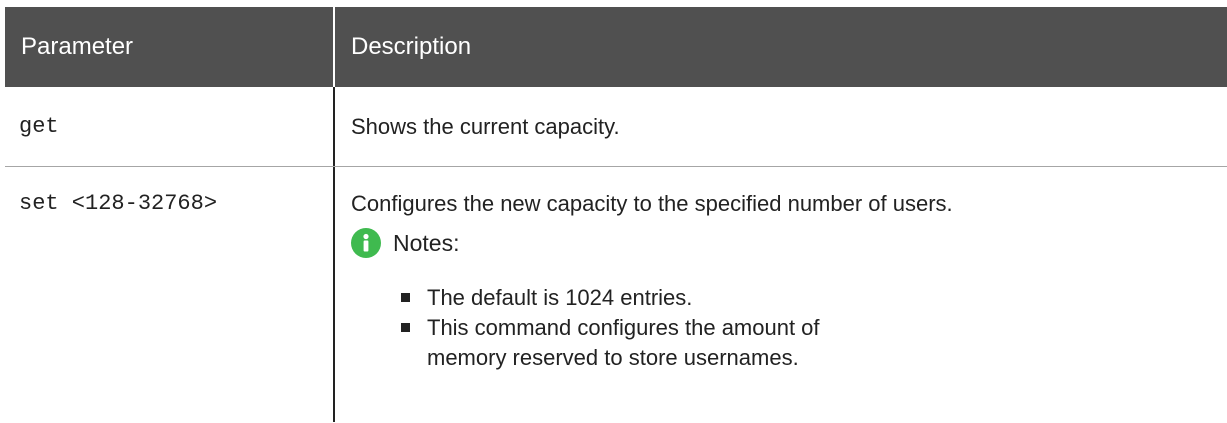  Describe the element at coordinates (789, 243) in the screenshot. I see `notes-heading: Notes:` at that location.